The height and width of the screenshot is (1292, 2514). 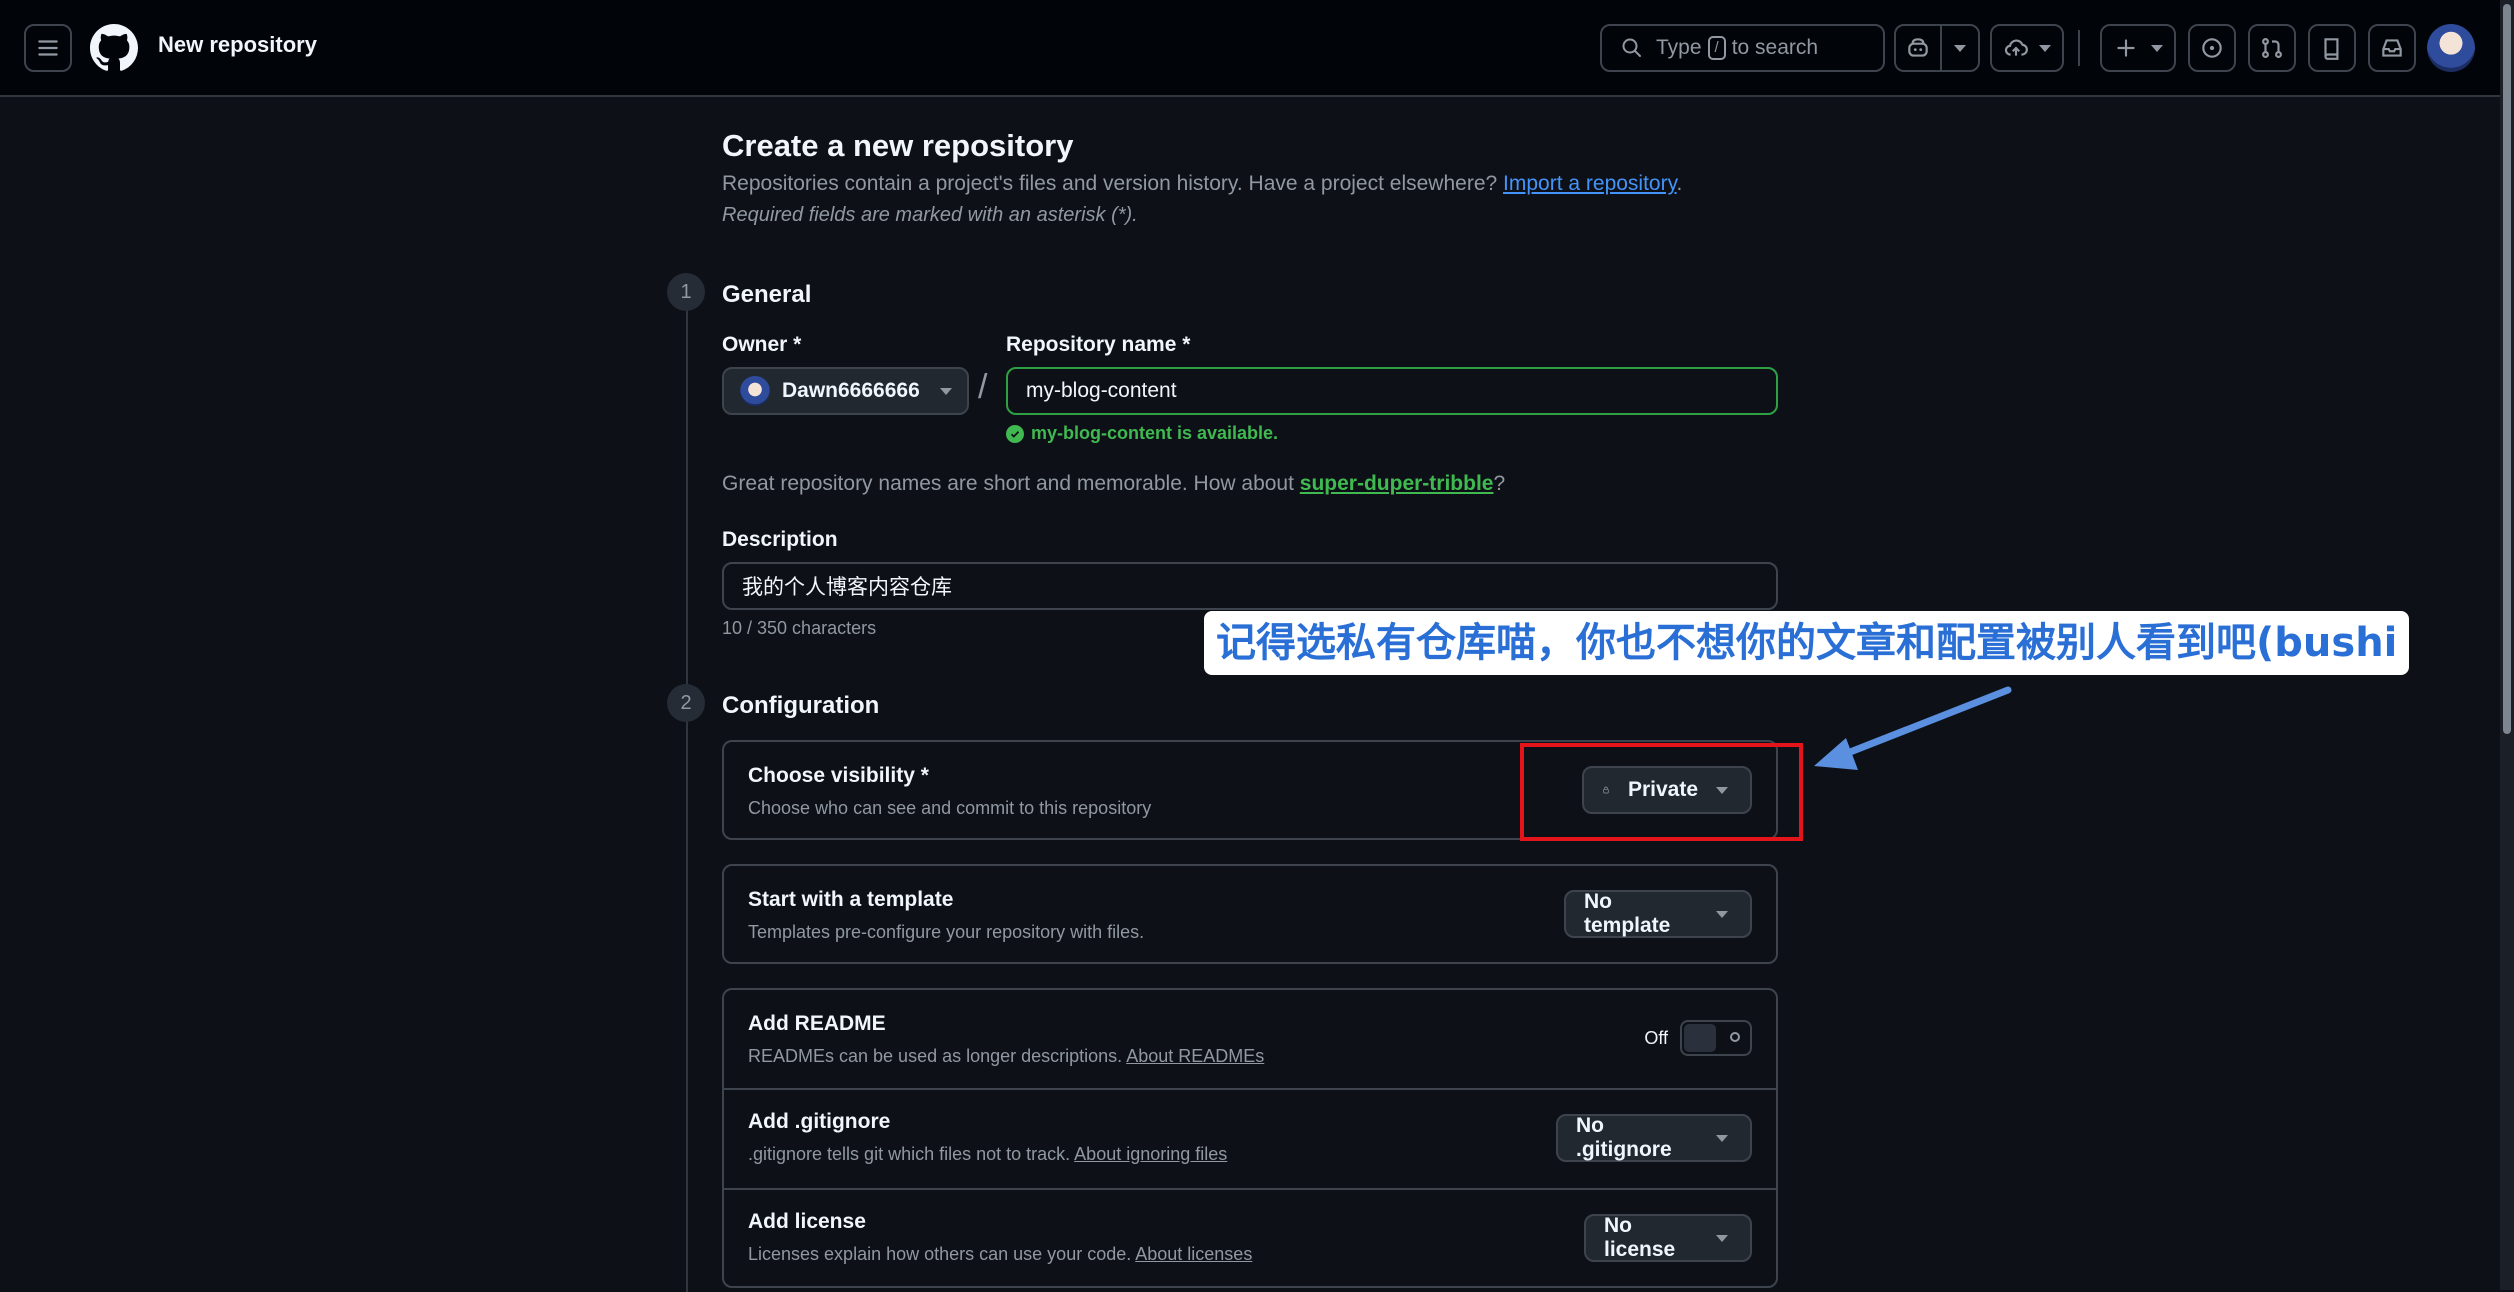 I want to click on step-number-configuration: 2, so click(x=686, y=703).